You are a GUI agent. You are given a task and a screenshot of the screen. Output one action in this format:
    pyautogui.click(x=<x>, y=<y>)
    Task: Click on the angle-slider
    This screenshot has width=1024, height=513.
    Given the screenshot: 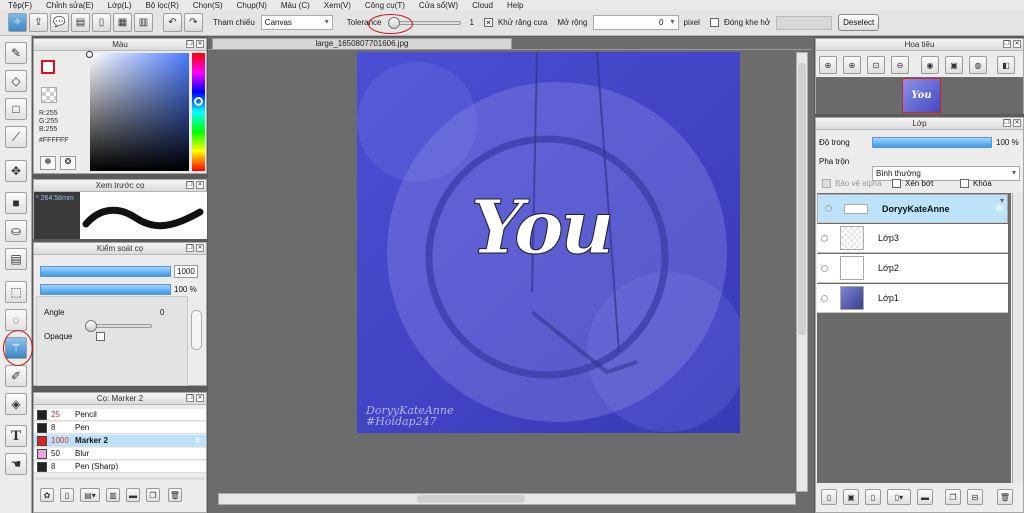 What is the action you would take?
    pyautogui.click(x=118, y=326)
    